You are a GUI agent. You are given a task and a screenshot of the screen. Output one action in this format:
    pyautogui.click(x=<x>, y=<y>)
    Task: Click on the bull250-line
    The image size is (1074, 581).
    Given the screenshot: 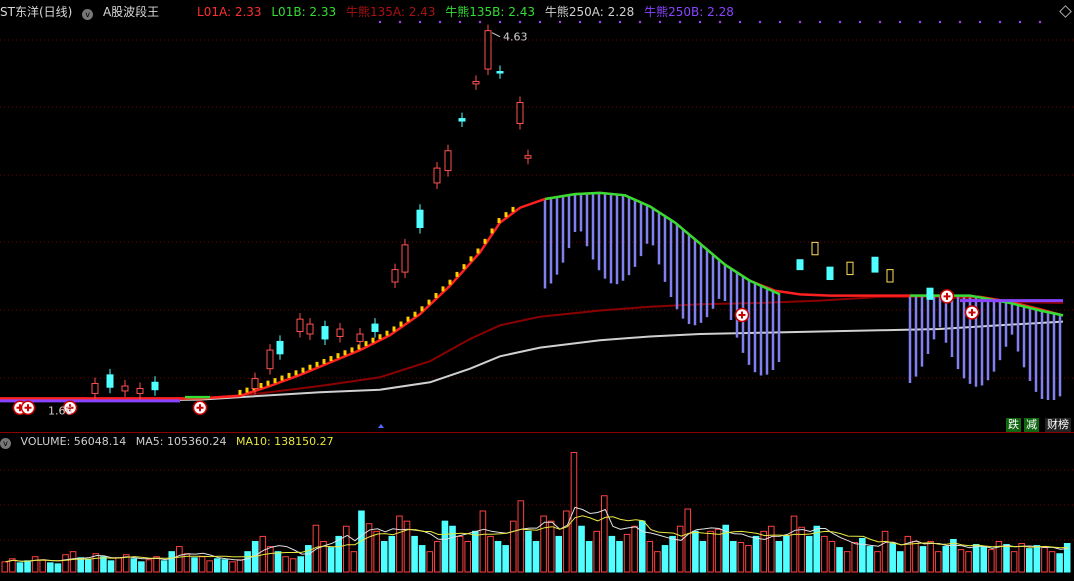 What is the action you would take?
    pyautogui.click(x=532, y=361)
    